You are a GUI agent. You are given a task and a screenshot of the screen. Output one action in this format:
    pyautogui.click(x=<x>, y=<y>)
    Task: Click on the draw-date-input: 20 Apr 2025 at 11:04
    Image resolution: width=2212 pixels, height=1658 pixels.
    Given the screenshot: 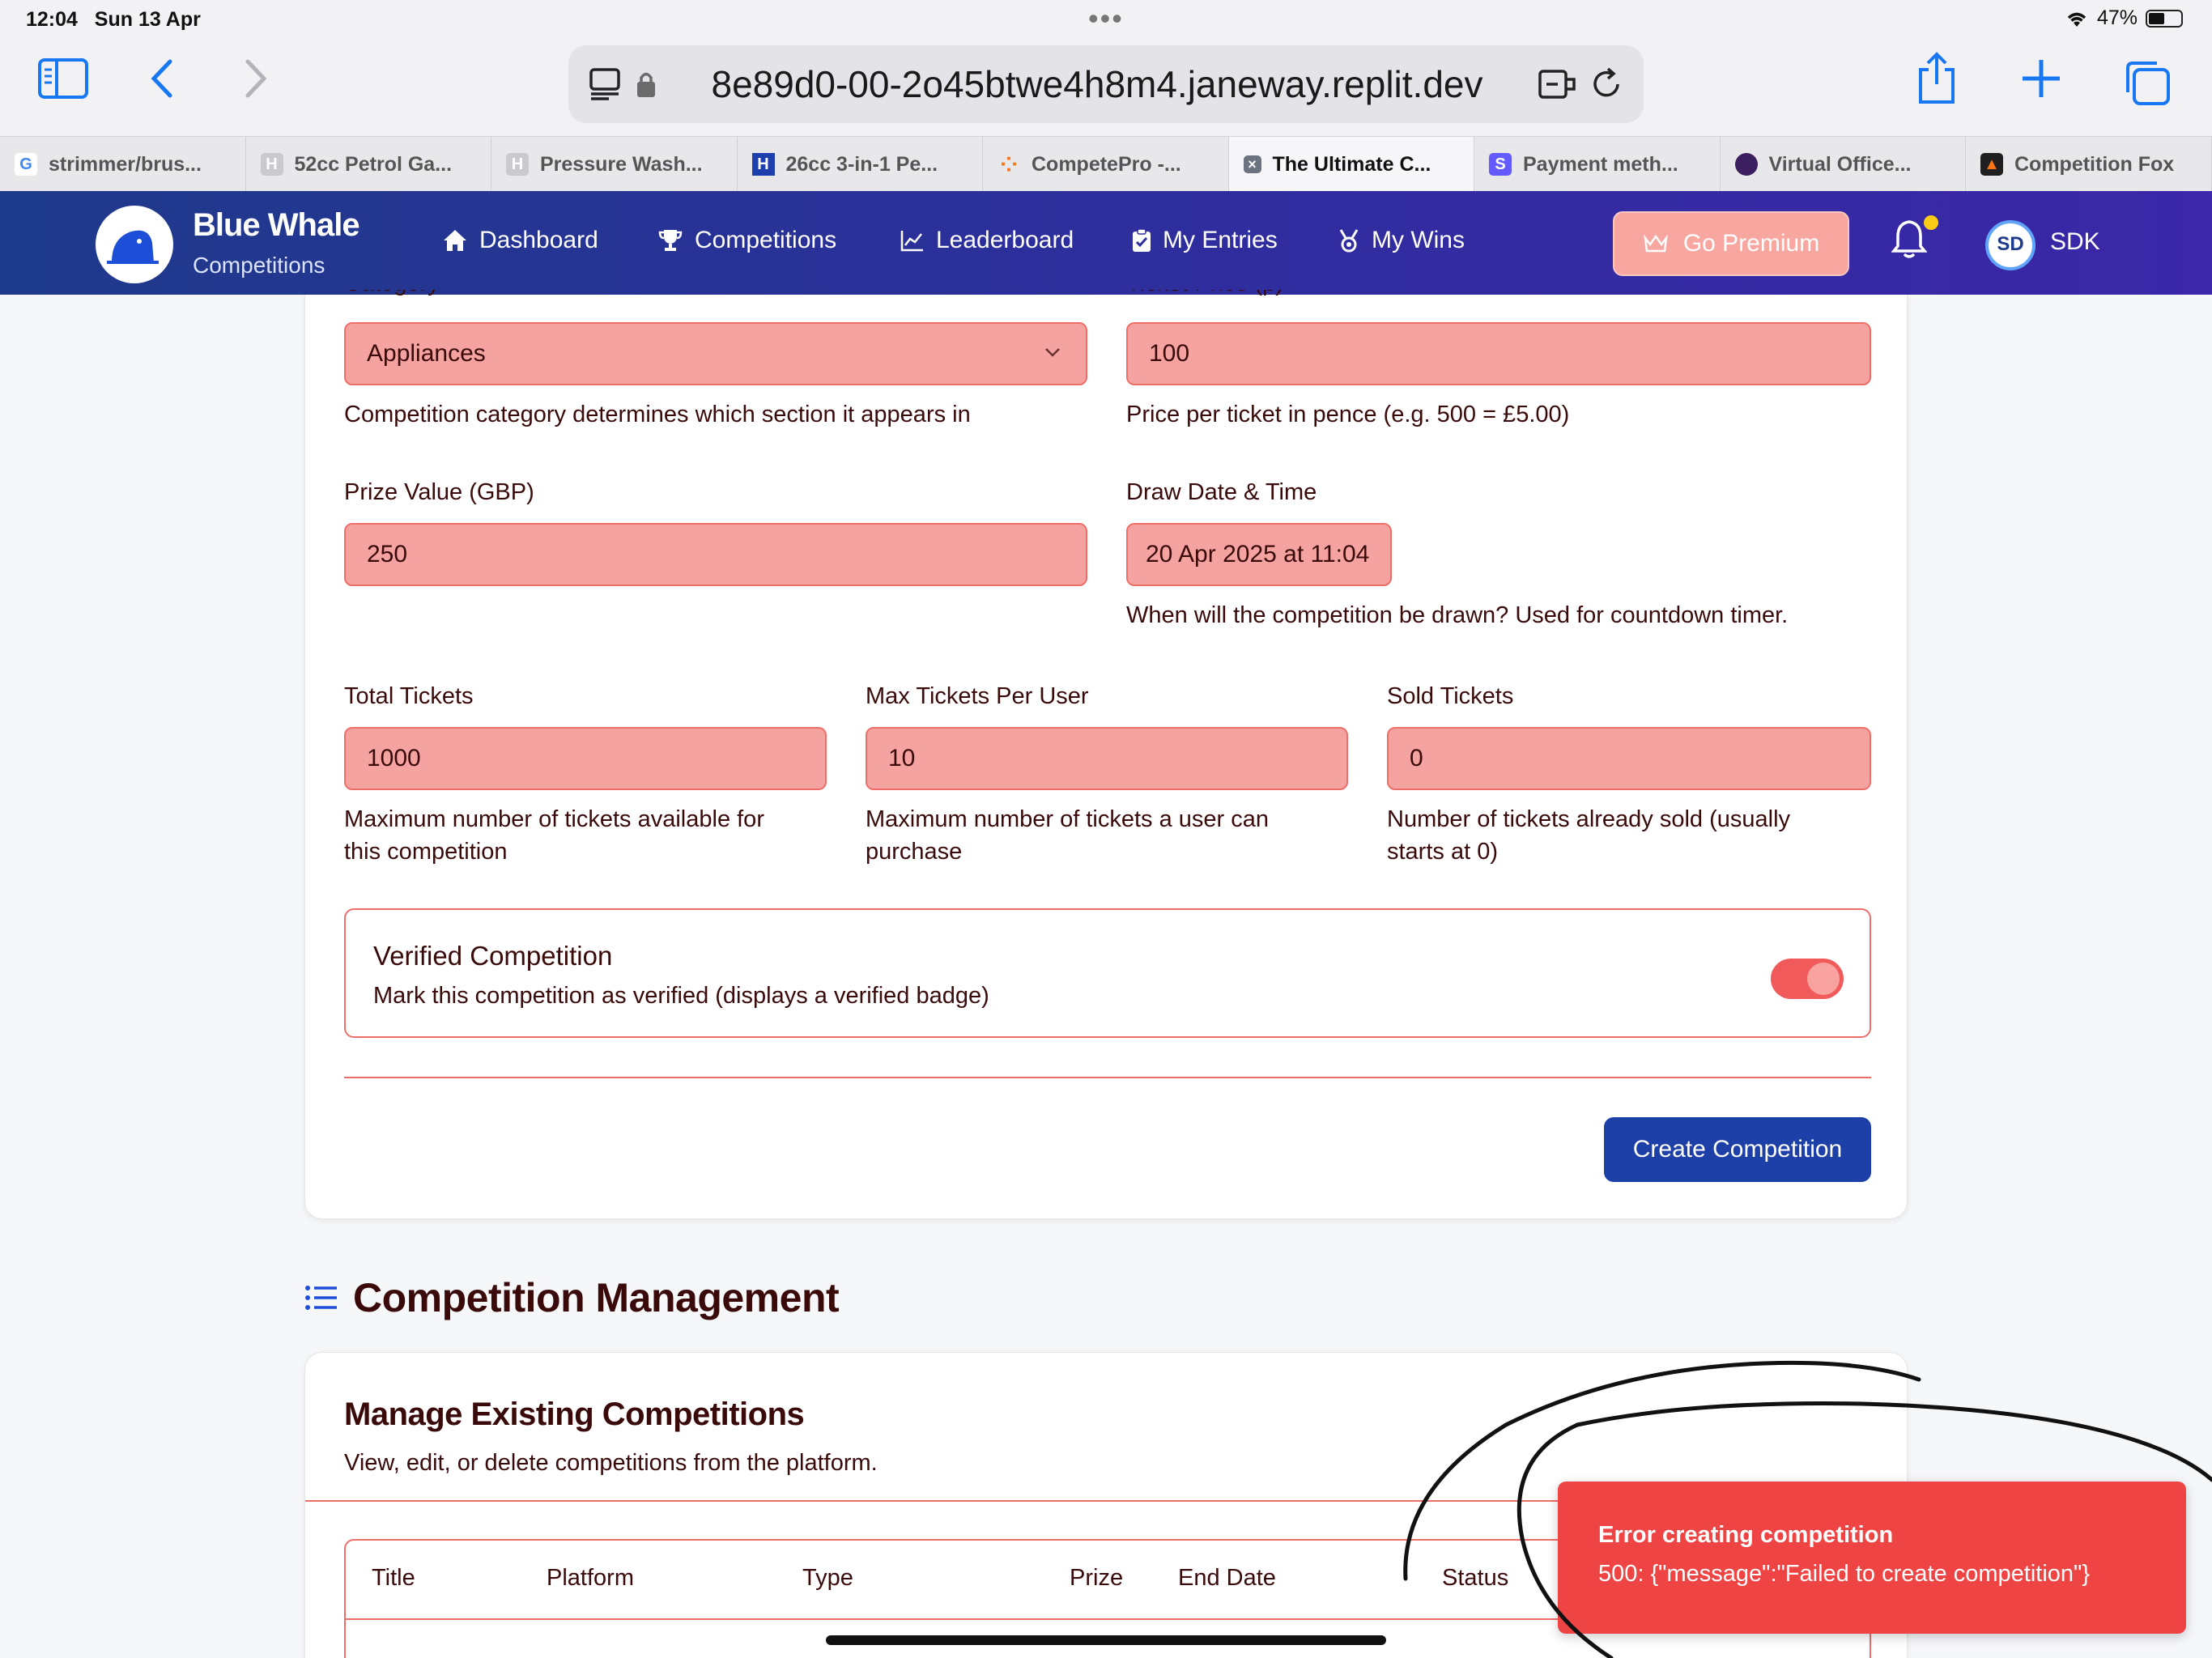 What is the action you would take?
    pyautogui.click(x=1259, y=554)
    